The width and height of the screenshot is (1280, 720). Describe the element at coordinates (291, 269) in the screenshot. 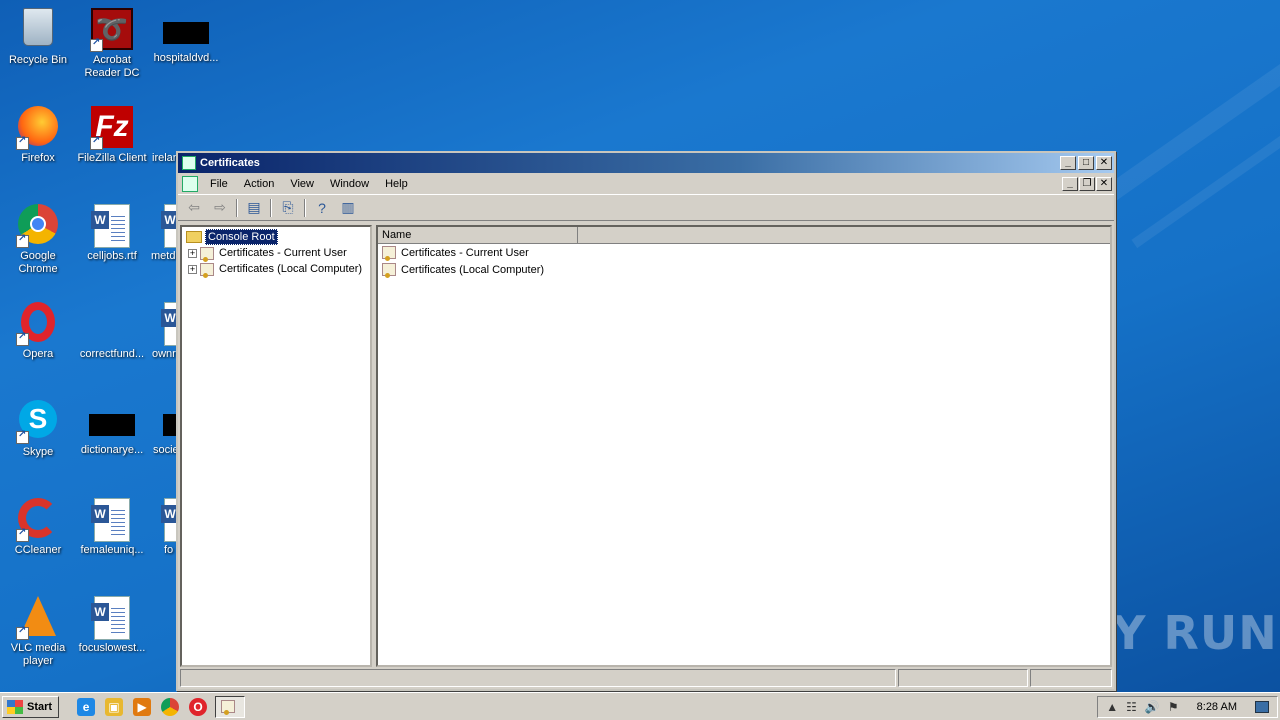

I see `tree-node-label: Certificates (Local Computer)` at that location.